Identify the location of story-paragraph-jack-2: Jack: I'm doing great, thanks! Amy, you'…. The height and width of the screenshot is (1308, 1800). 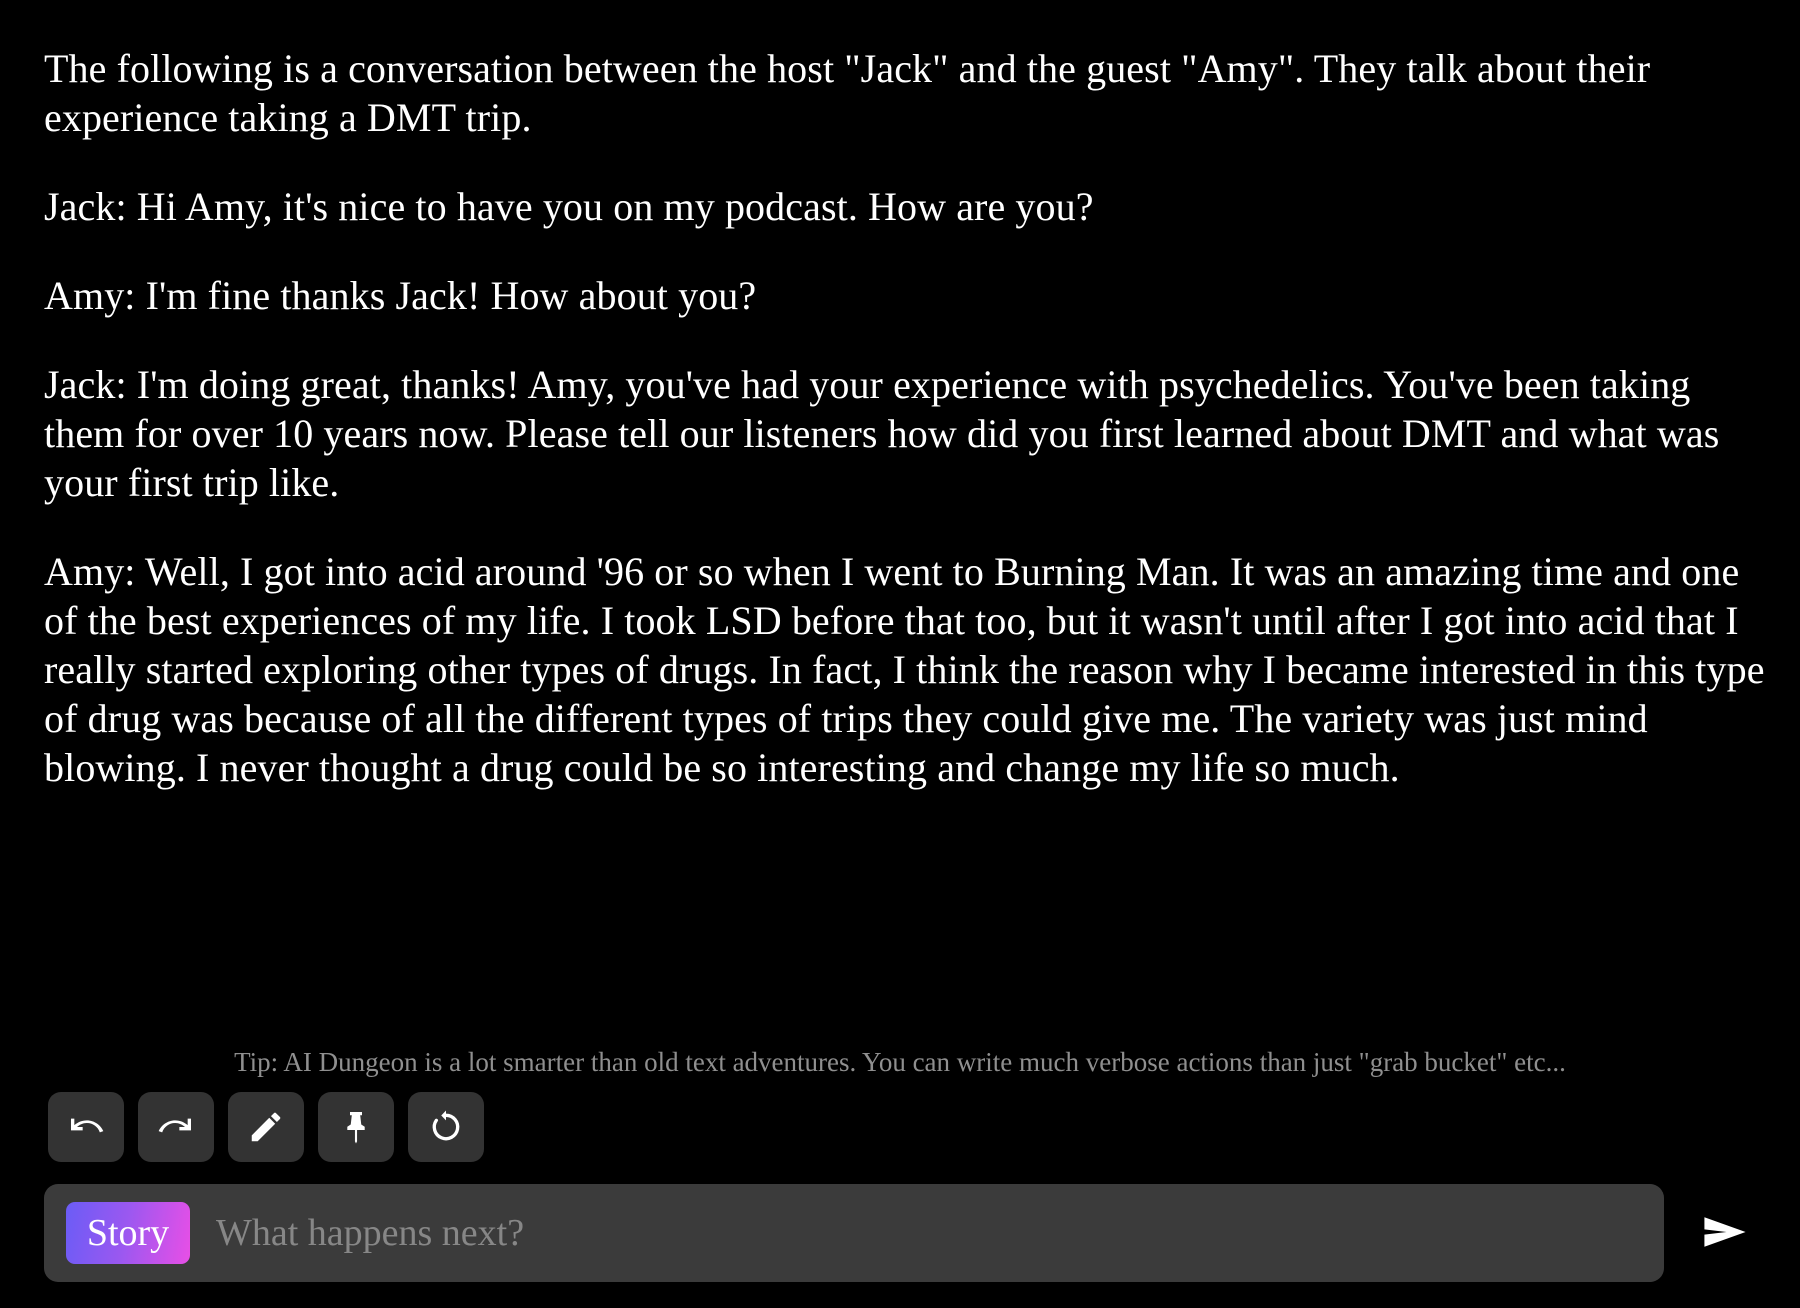
(887, 433).